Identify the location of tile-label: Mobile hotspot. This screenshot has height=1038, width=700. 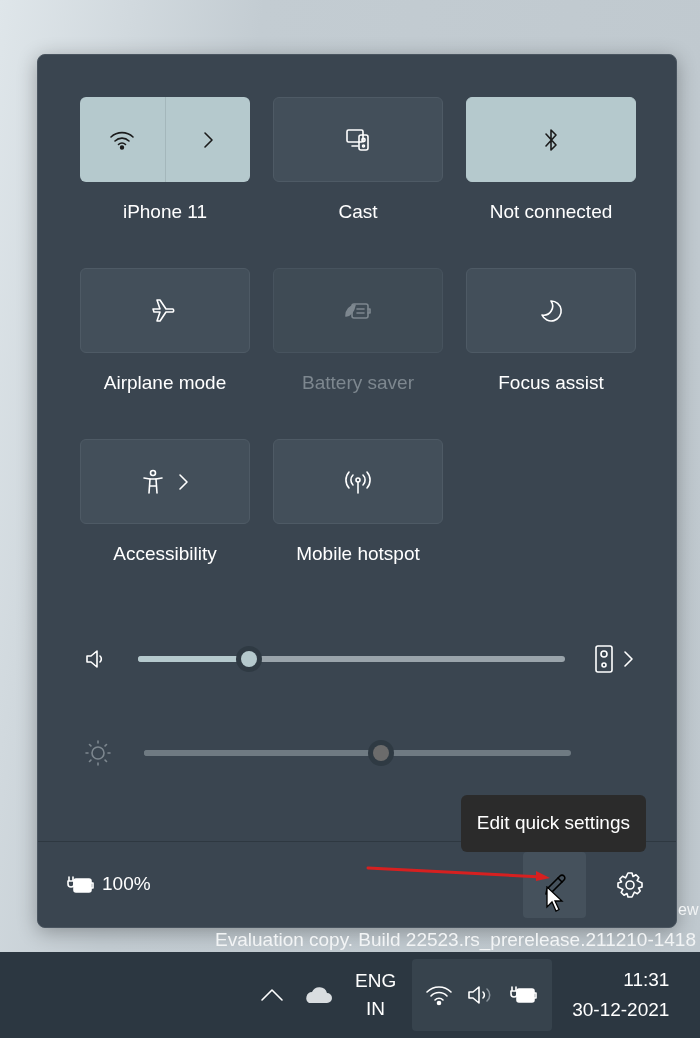
(358, 554).